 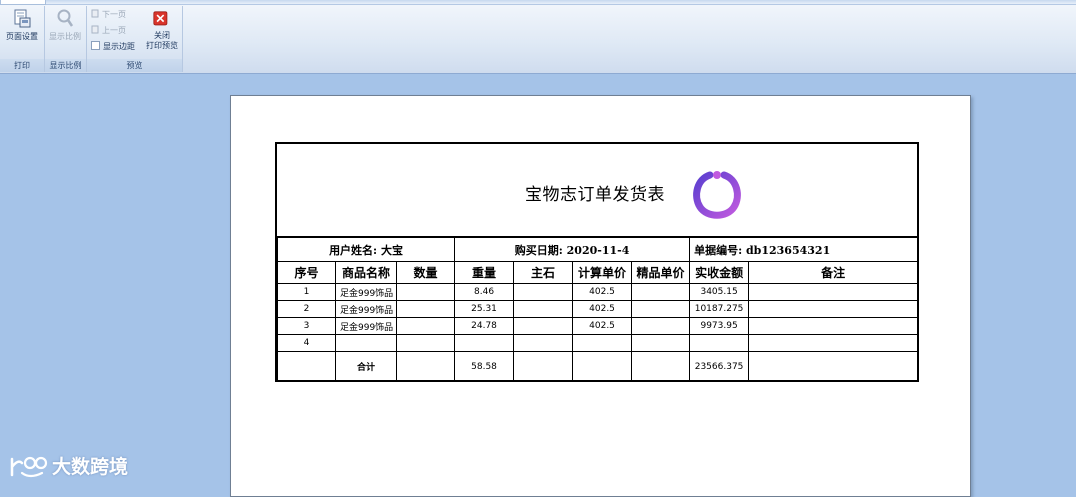 I want to click on page-setup-icon, so click(x=22, y=18).